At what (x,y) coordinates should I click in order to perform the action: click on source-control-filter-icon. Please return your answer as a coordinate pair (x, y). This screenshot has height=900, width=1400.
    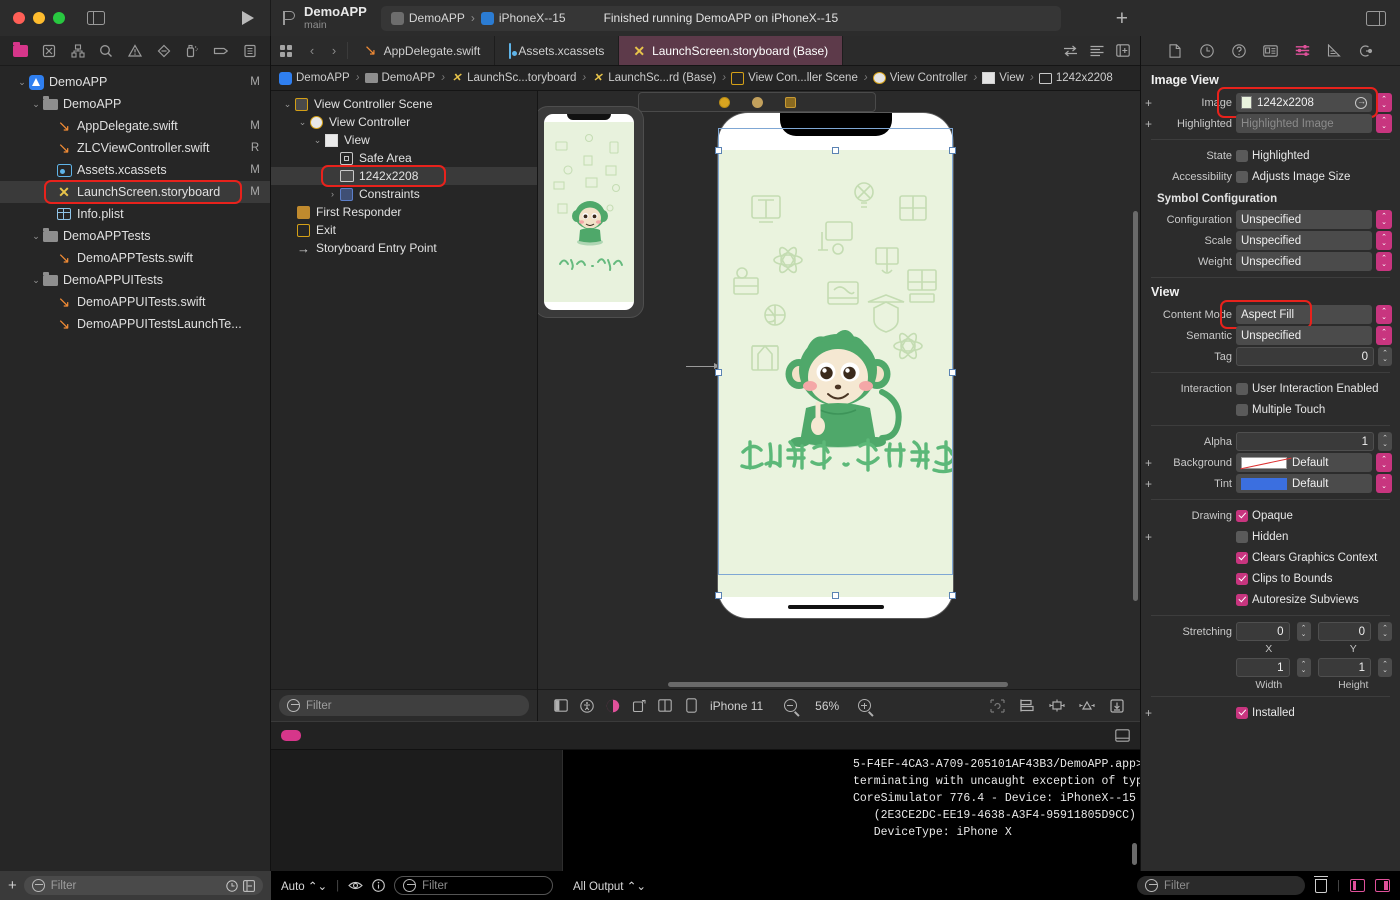
    Looking at the image, I should click on (249, 885).